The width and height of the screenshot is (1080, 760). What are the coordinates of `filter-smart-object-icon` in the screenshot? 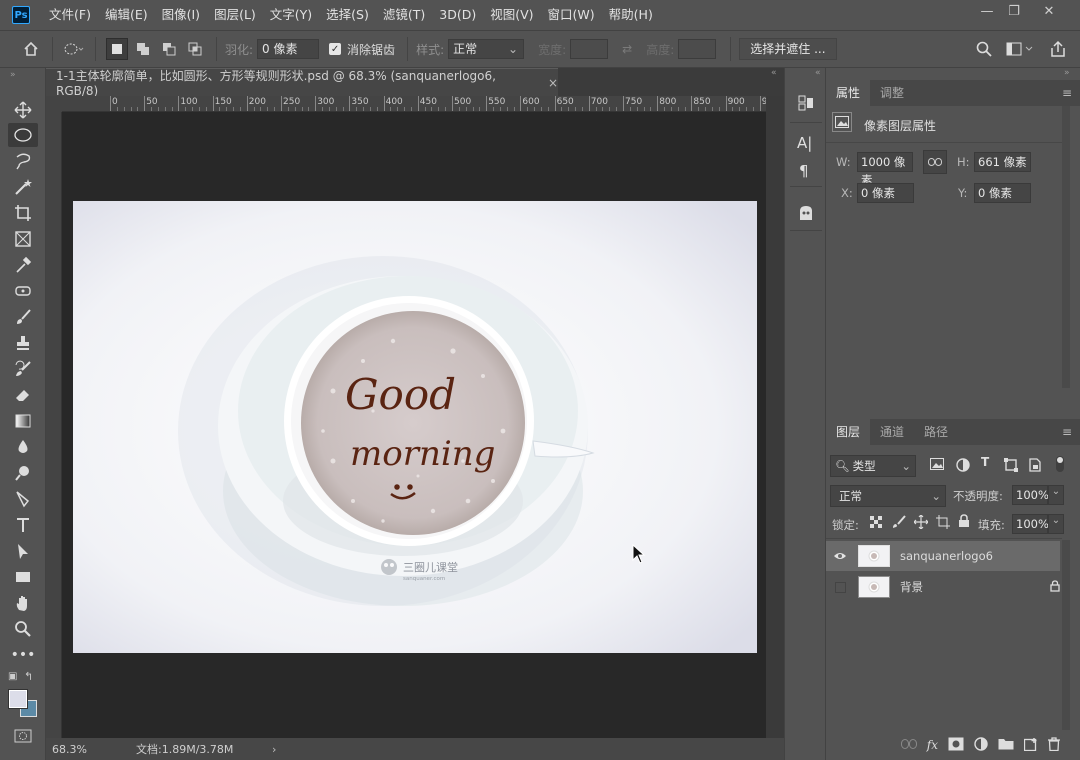 It's located at (1035, 466).